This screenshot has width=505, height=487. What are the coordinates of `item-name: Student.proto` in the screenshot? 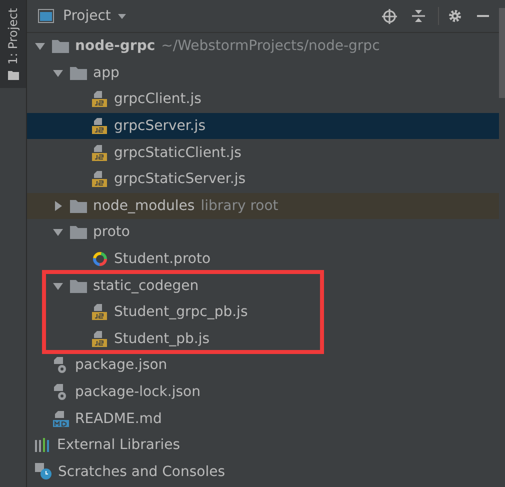 It's located at (162, 259).